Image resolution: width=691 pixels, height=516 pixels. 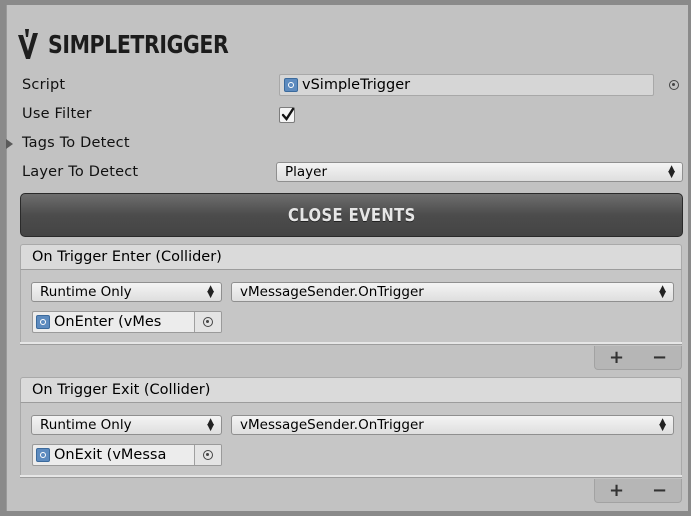 I want to click on event-title: On Trigger Exit (Collider), so click(x=121, y=390).